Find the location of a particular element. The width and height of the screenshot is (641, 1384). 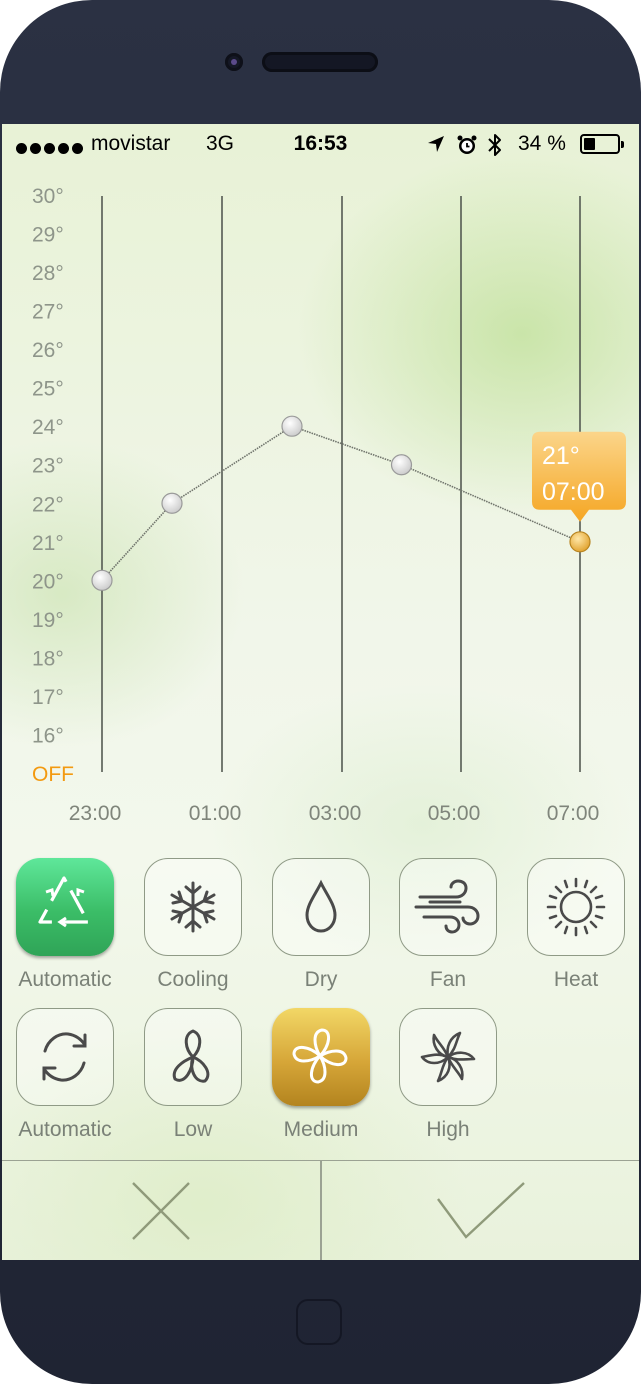

snowflake-icon is located at coordinates (193, 907).